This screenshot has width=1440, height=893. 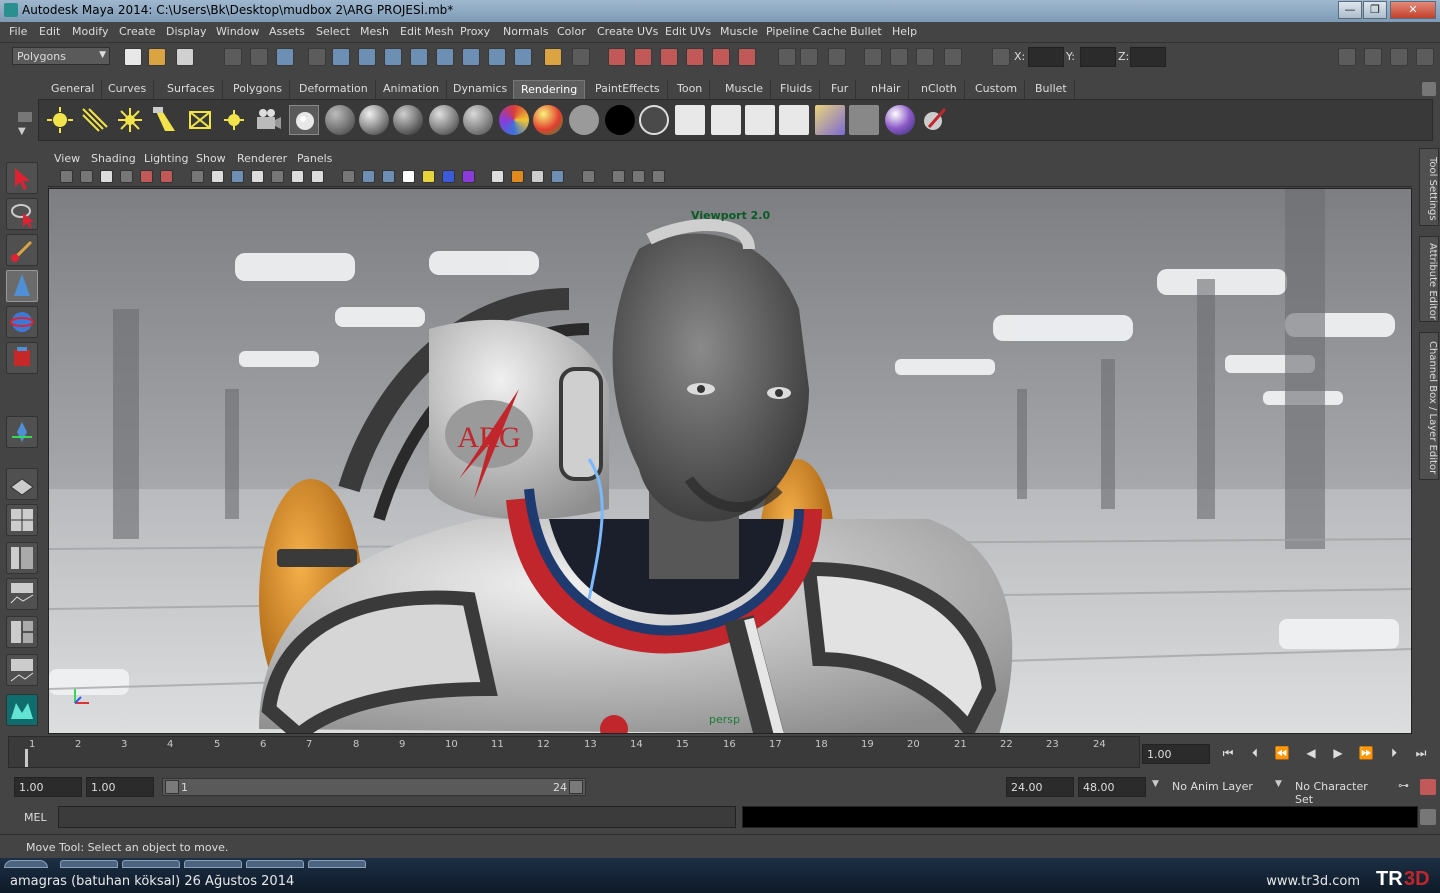 I want to click on x-input, so click(x=1046, y=57).